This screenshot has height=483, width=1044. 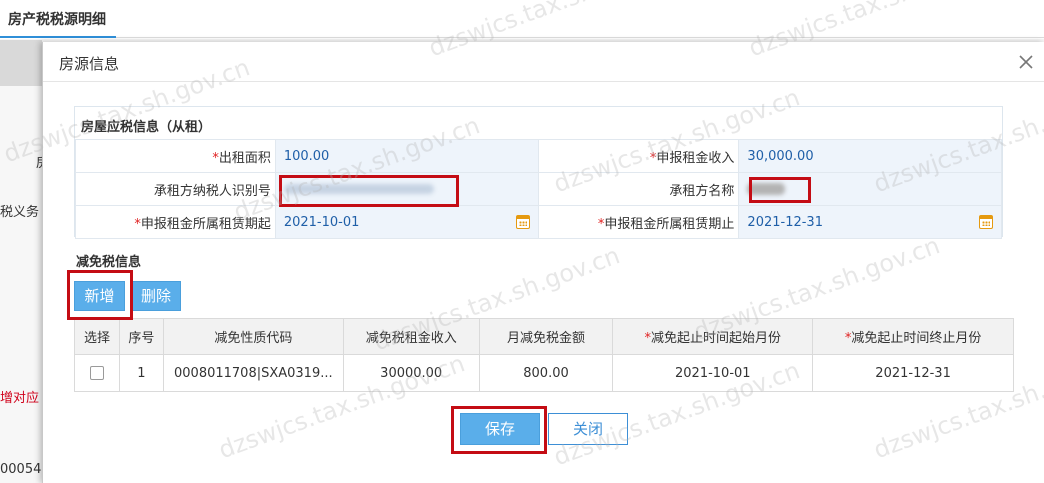 I want to click on column-header: 减免性质代码, so click(x=253, y=336).